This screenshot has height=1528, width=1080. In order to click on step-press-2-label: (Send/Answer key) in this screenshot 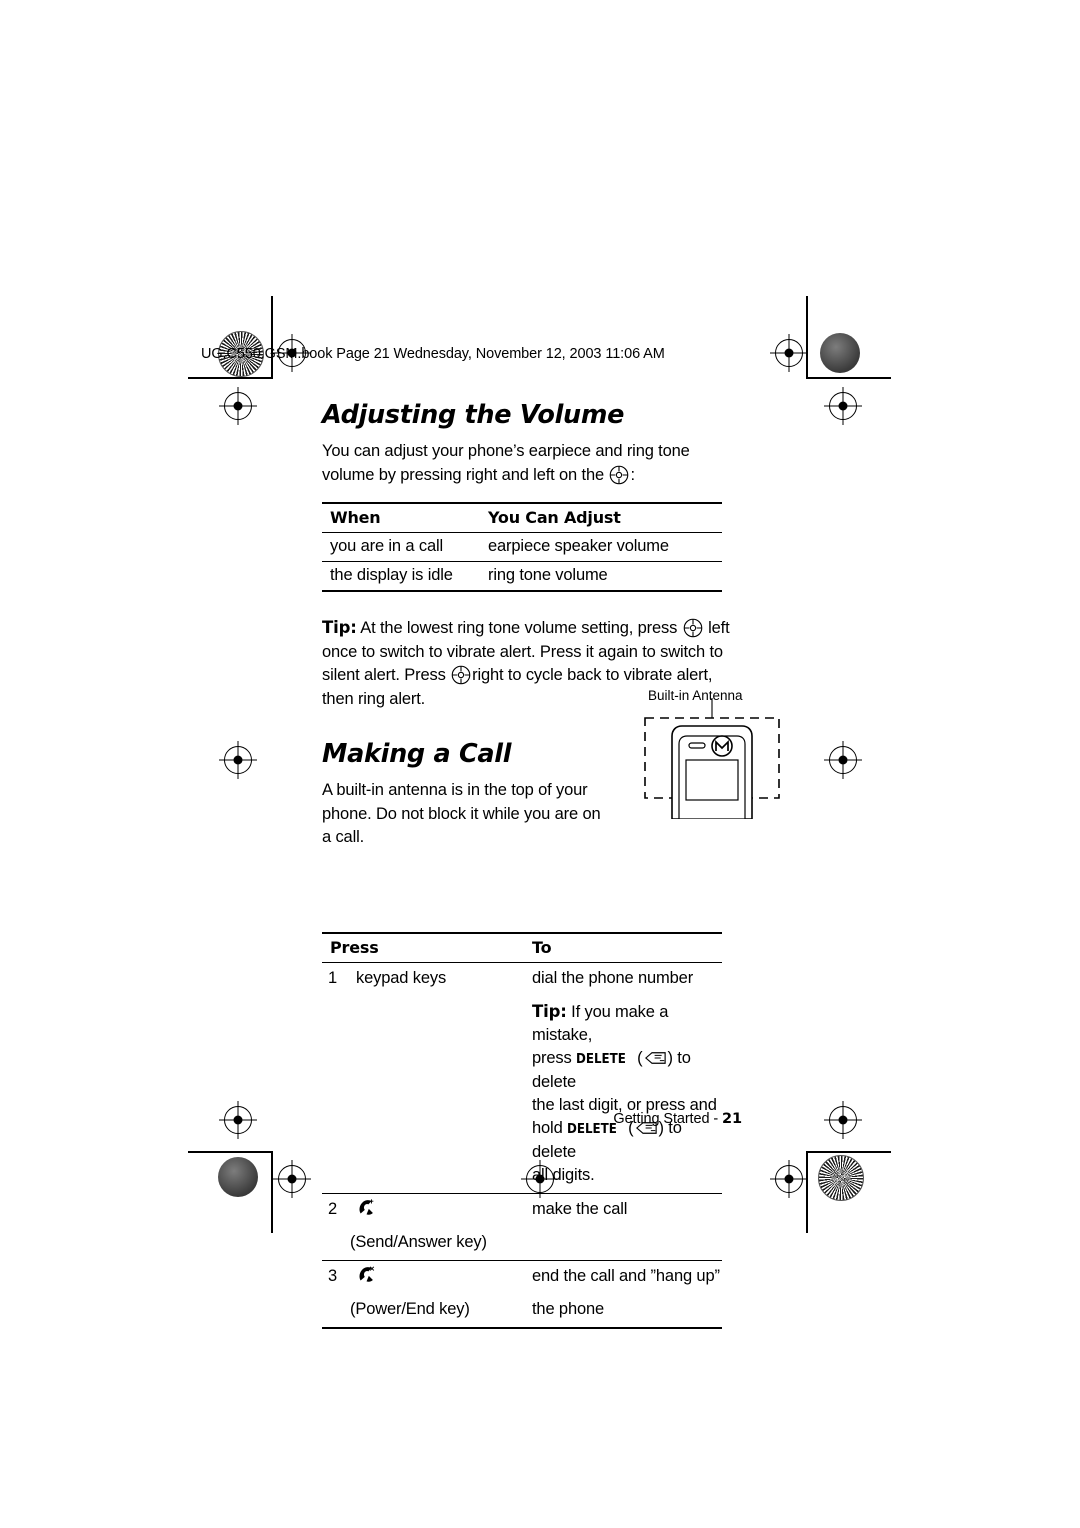, I will do `click(436, 1243)`.